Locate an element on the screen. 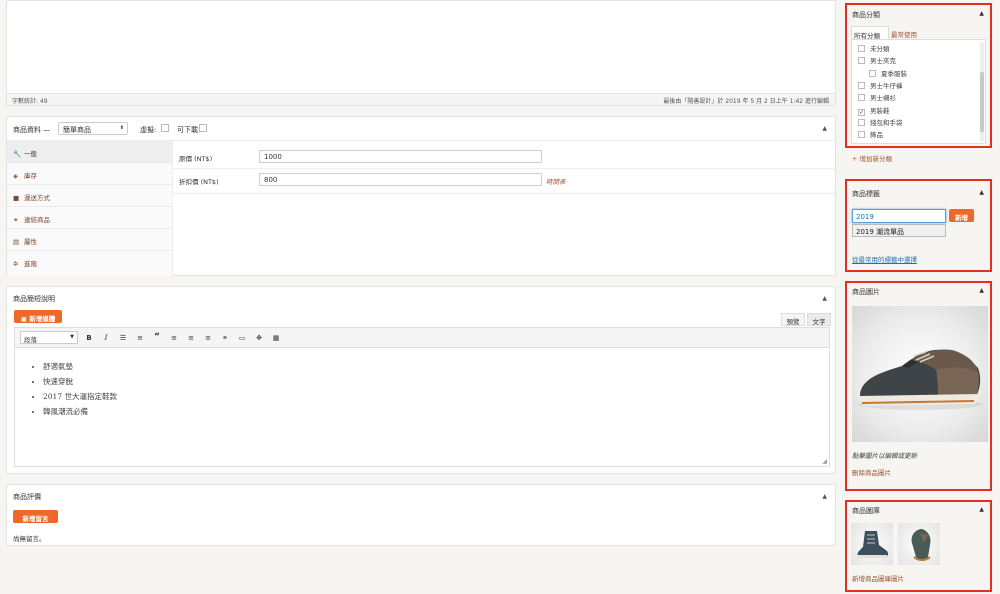  downloadable-checkbox is located at coordinates (203, 128).